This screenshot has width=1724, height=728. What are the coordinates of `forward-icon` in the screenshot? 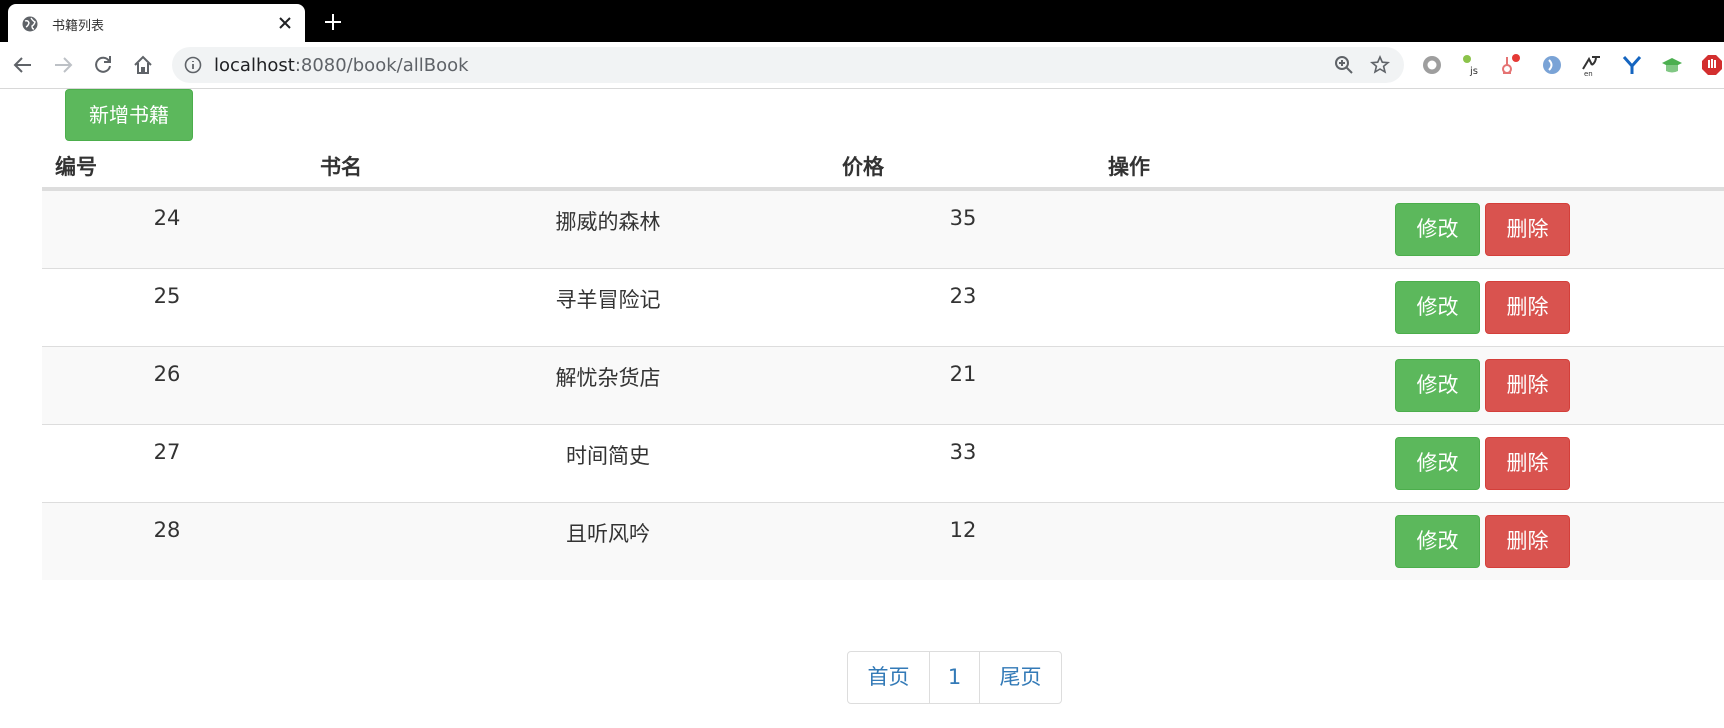 It's located at (63, 65).